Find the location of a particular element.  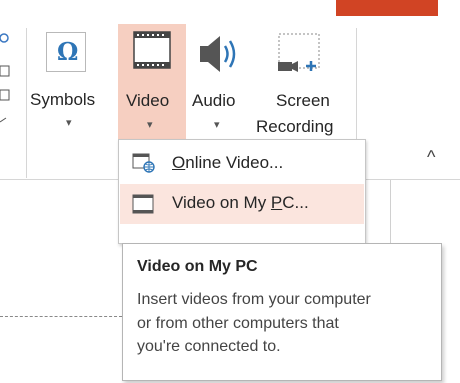

video-label: Video is located at coordinates (148, 100).